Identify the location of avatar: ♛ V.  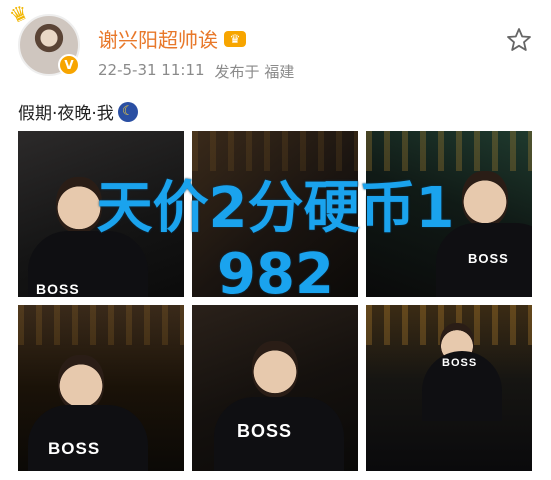
(43, 38).